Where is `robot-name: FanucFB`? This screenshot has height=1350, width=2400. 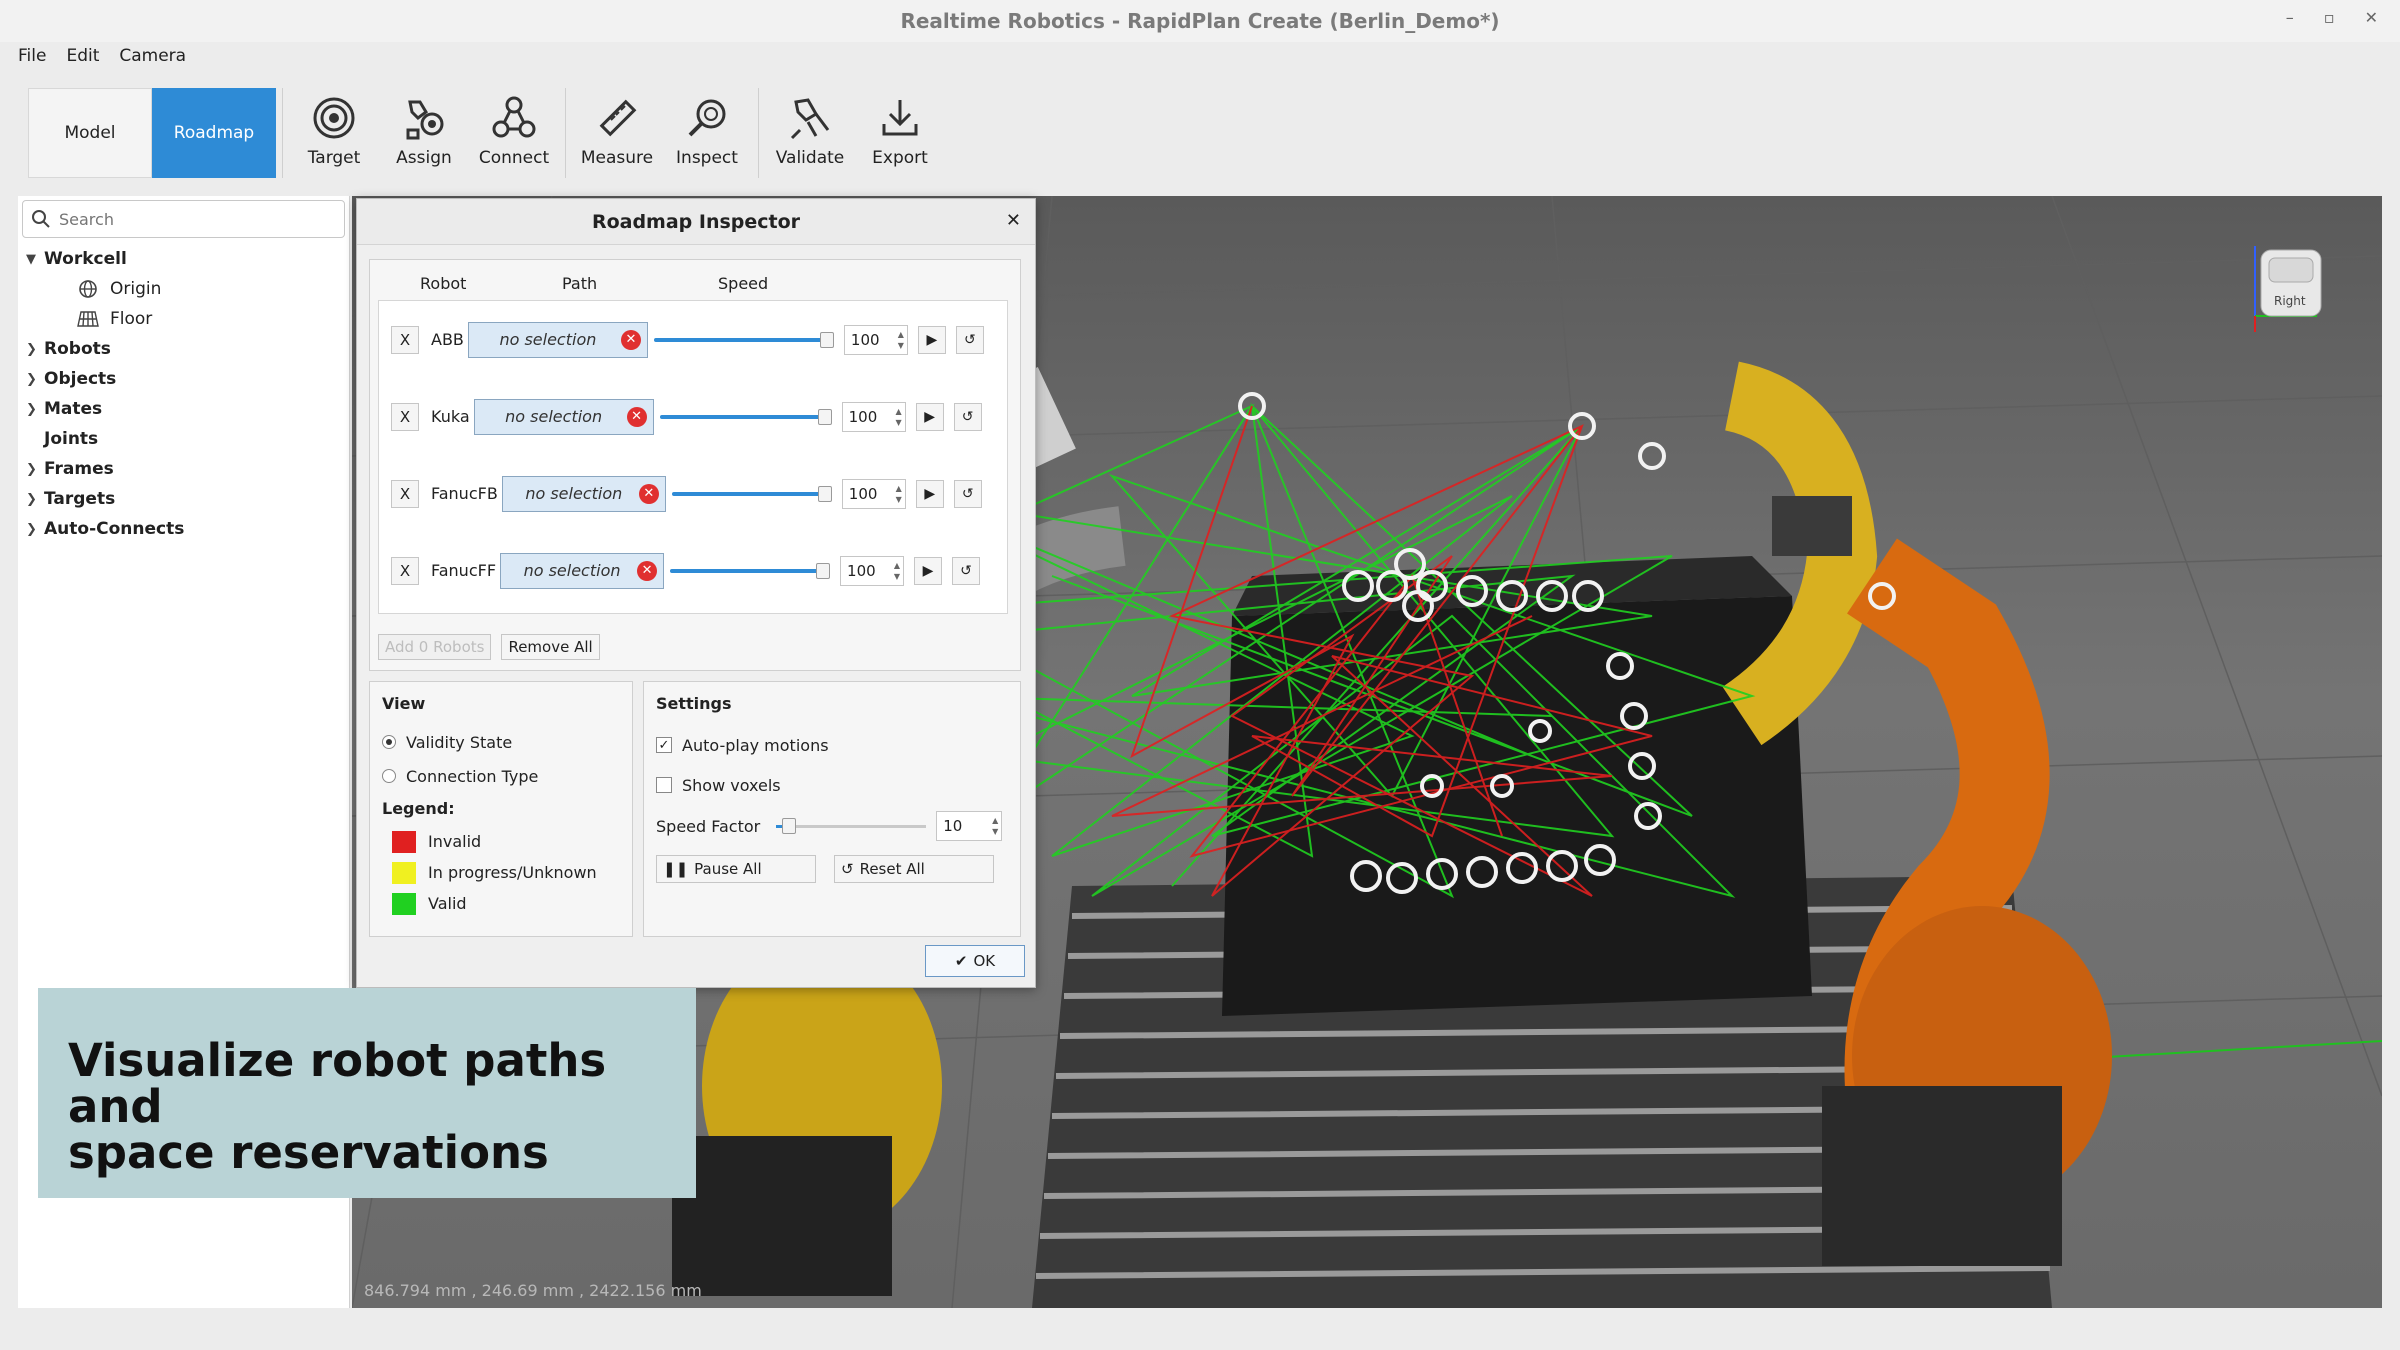
robot-name: FanucFB is located at coordinates (464, 493).